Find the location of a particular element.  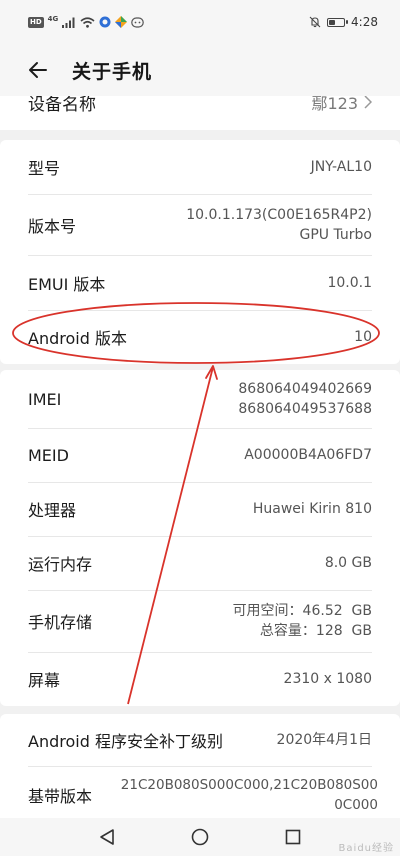

row-value: 2310 x 1080 is located at coordinates (328, 679).